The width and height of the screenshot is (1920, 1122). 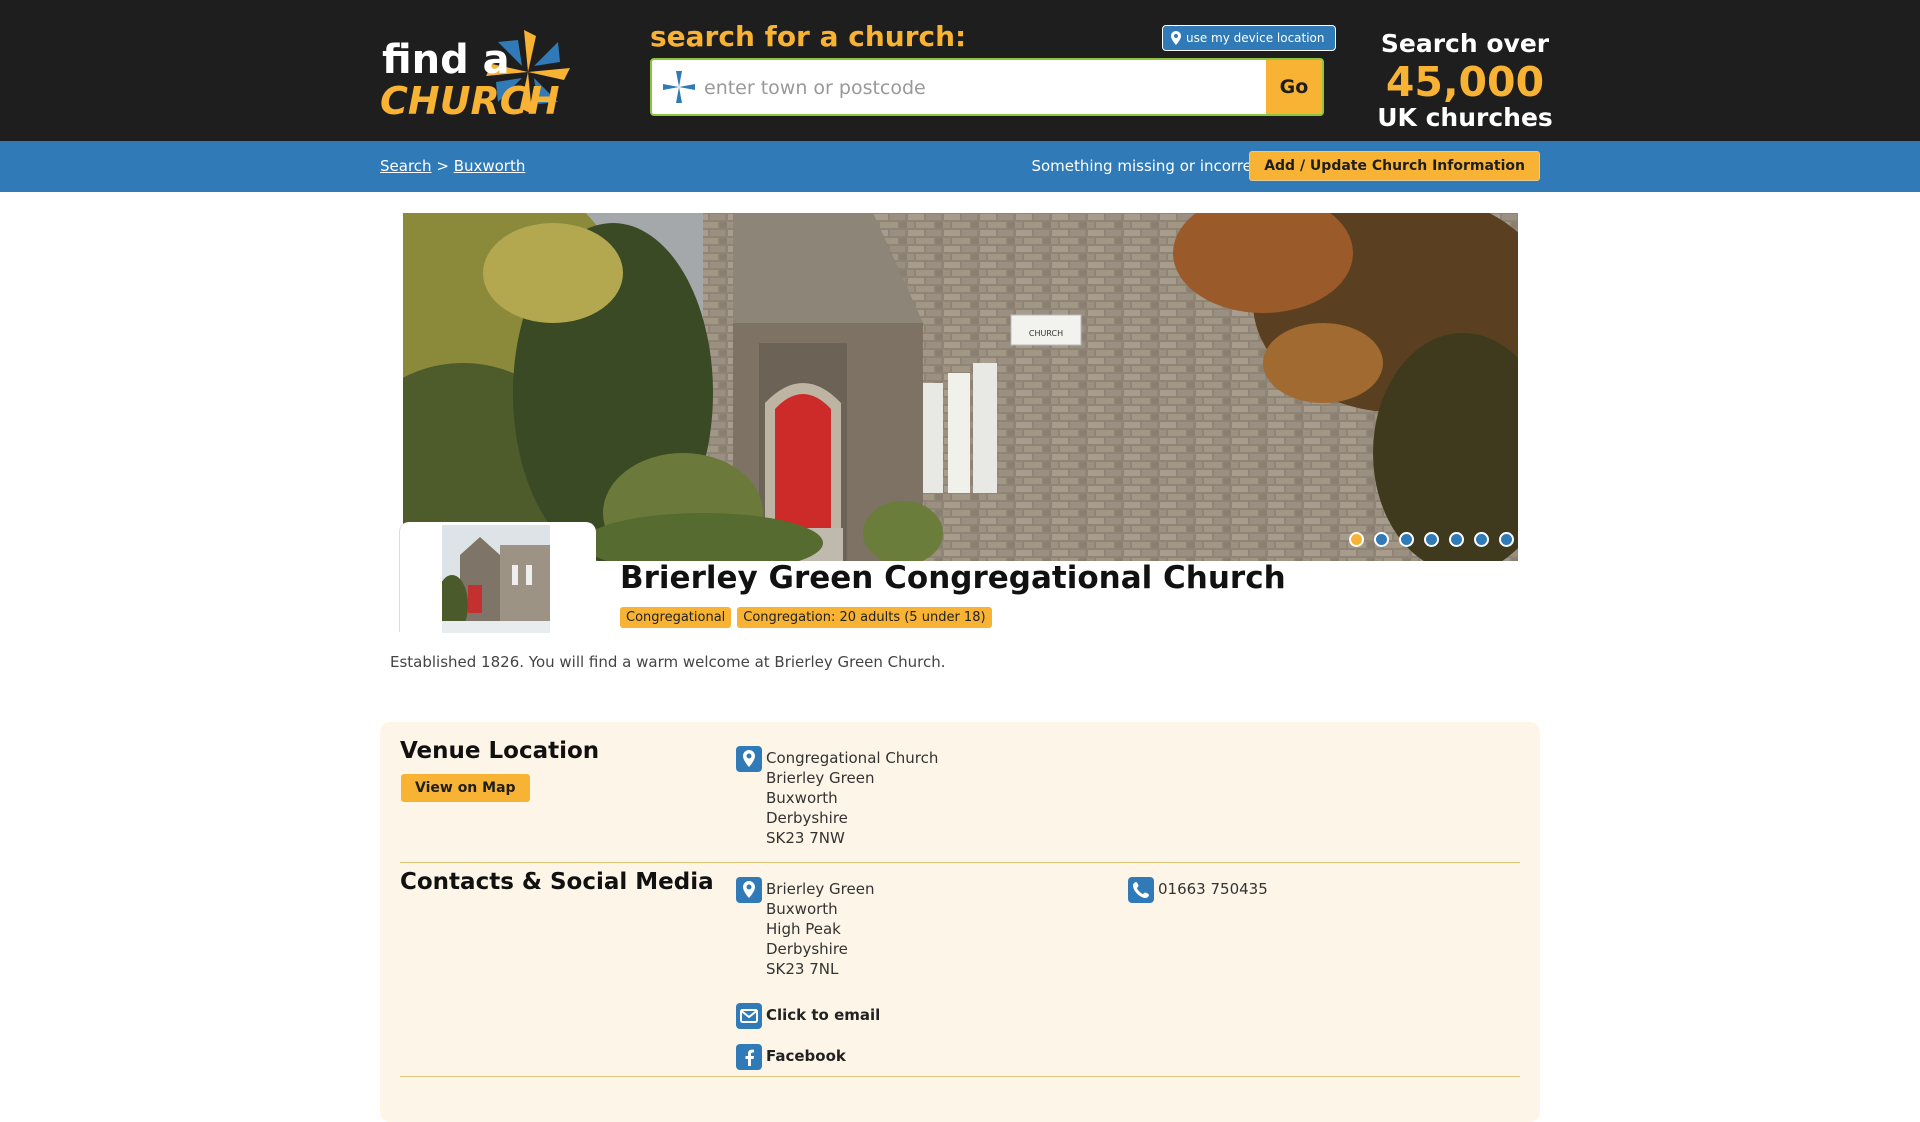 What do you see at coordinates (490, 166) in the screenshot?
I see `breadcrumb-buxworth: Buxworth` at bounding box center [490, 166].